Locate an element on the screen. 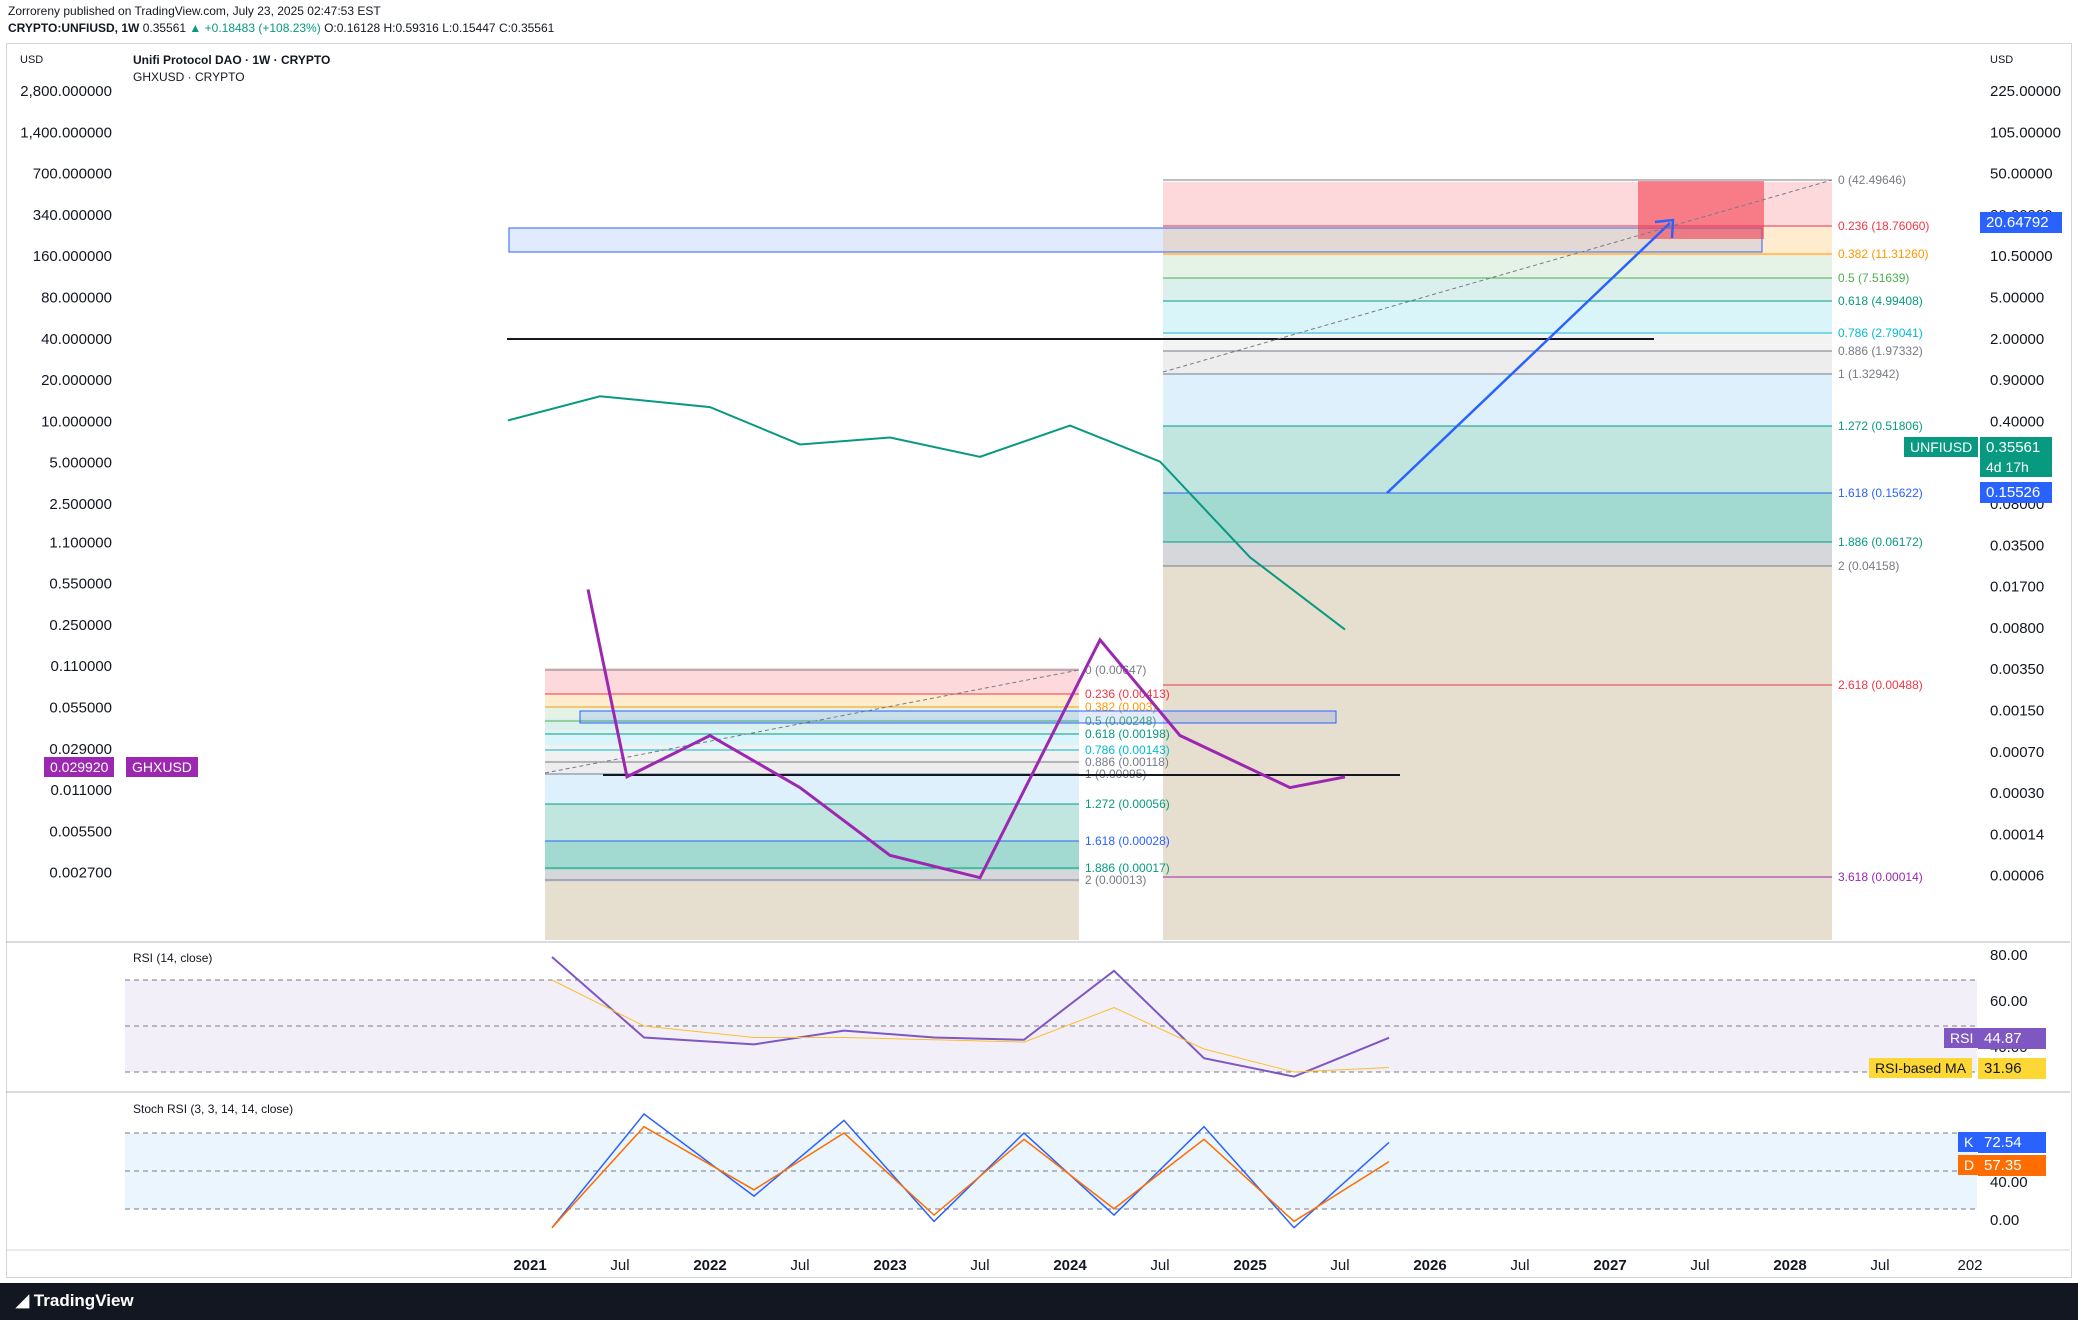 The height and width of the screenshot is (1320, 2078). right-axis-tick: 5.00000 is located at coordinates (2017, 298).